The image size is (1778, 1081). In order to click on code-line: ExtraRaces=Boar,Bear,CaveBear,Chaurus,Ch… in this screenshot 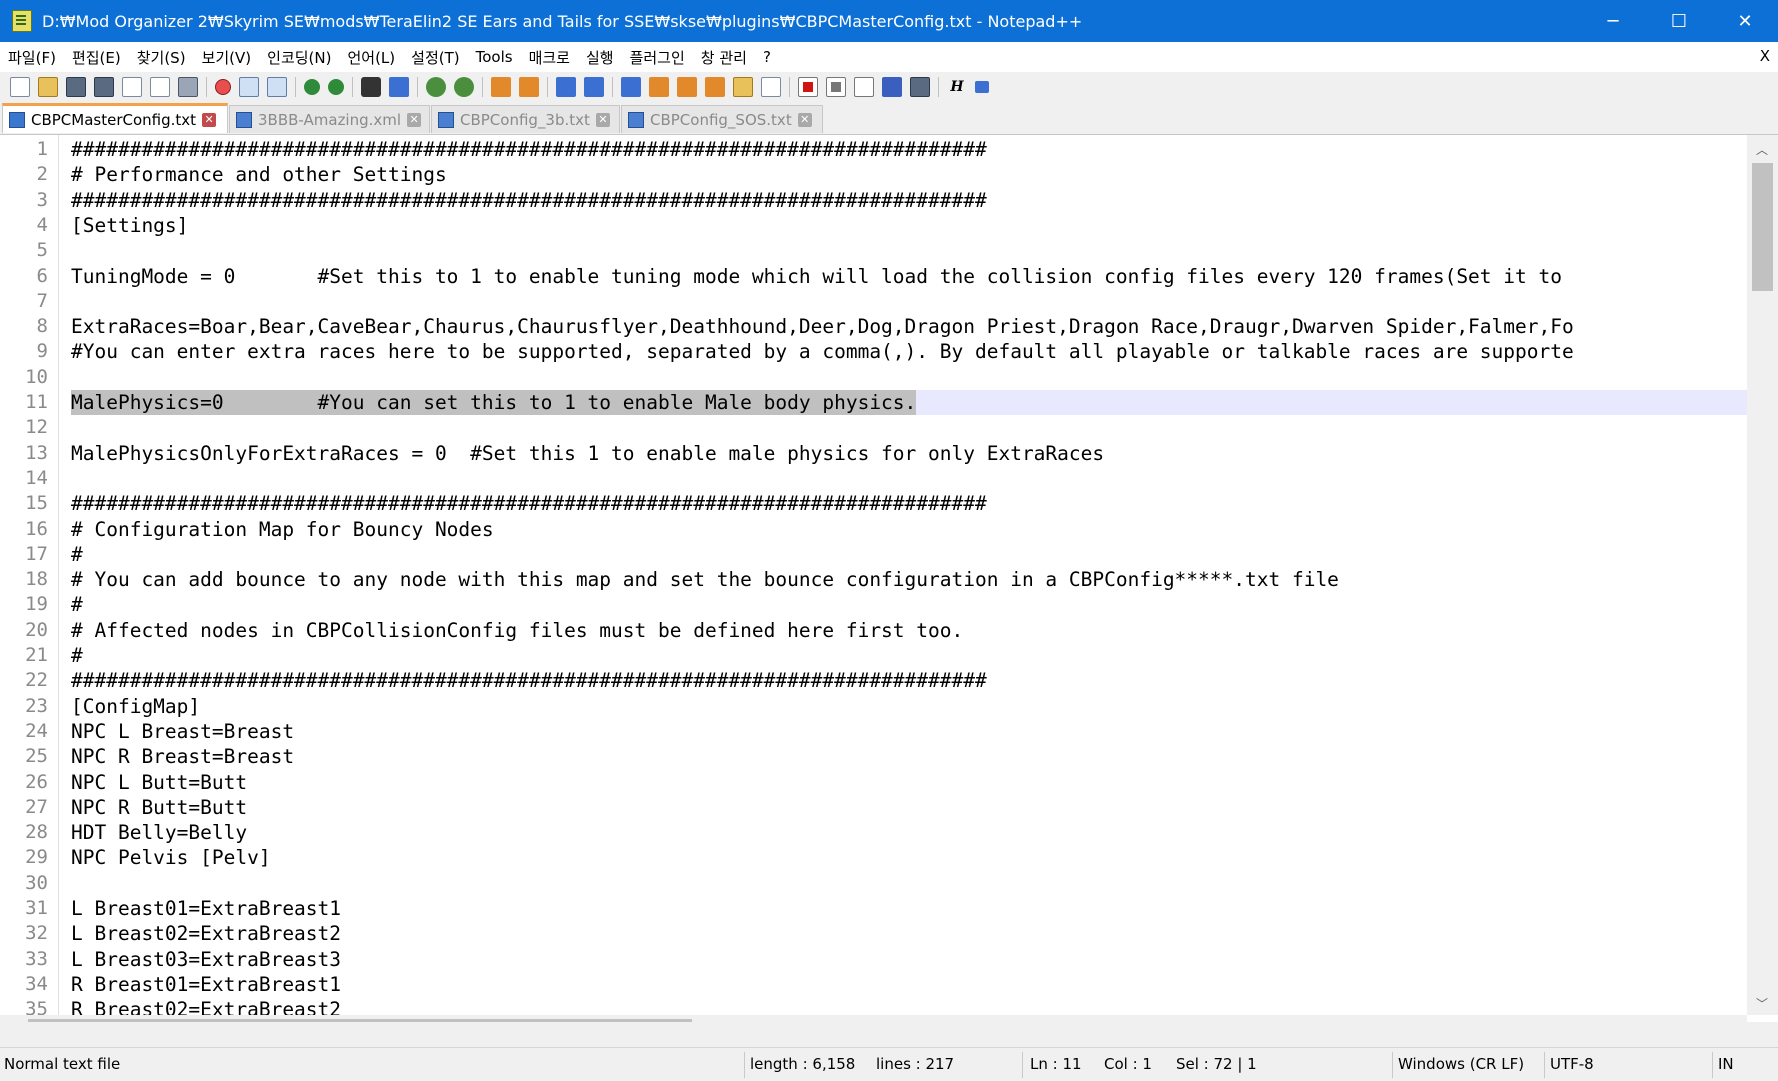, I will do `click(822, 326)`.